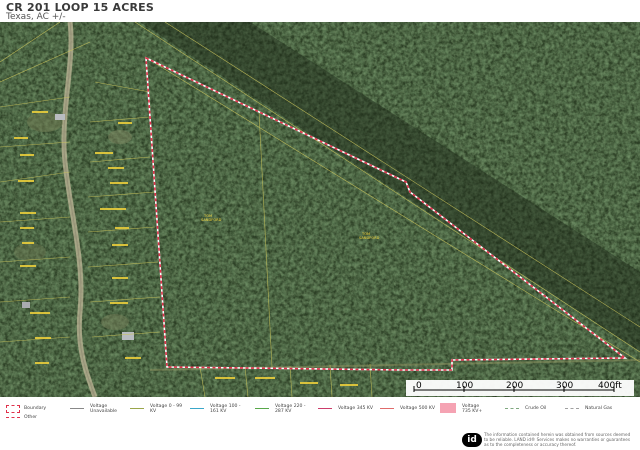  Describe the element at coordinates (512, 408) in the screenshot. I see `crude-oil-swatch` at that location.